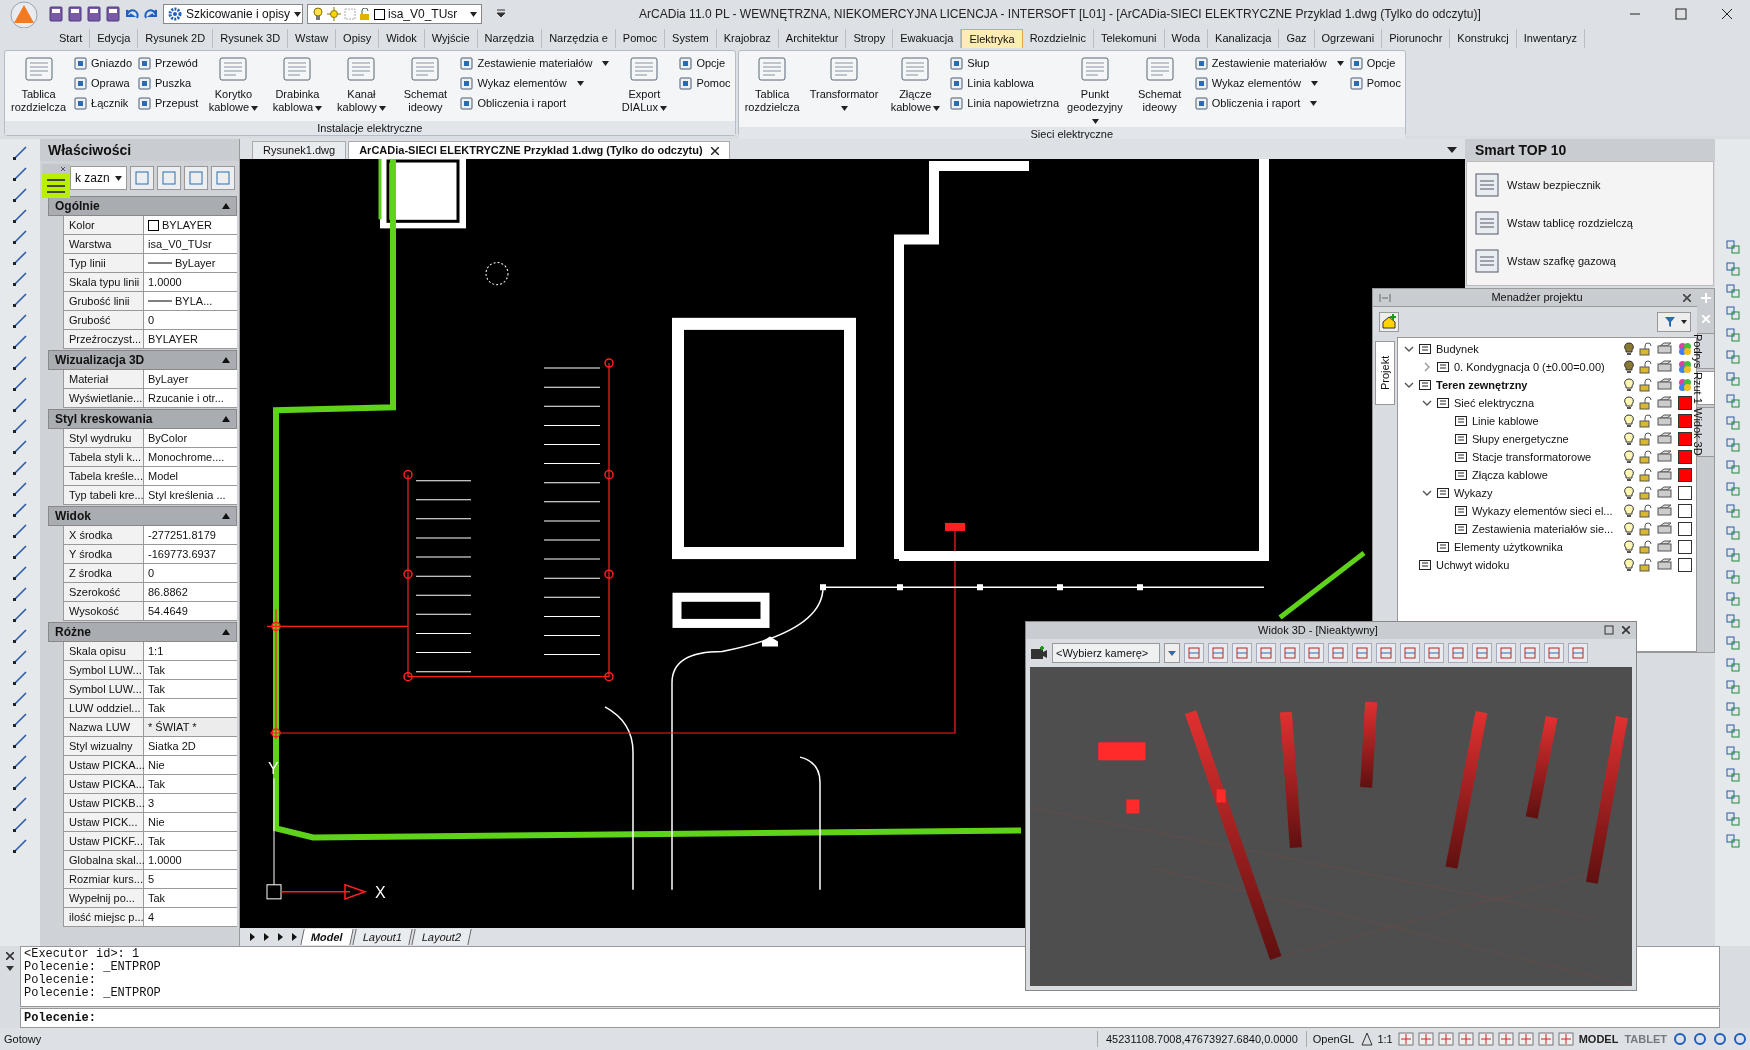  I want to click on section-header: Styl kreskowania, so click(142, 419).